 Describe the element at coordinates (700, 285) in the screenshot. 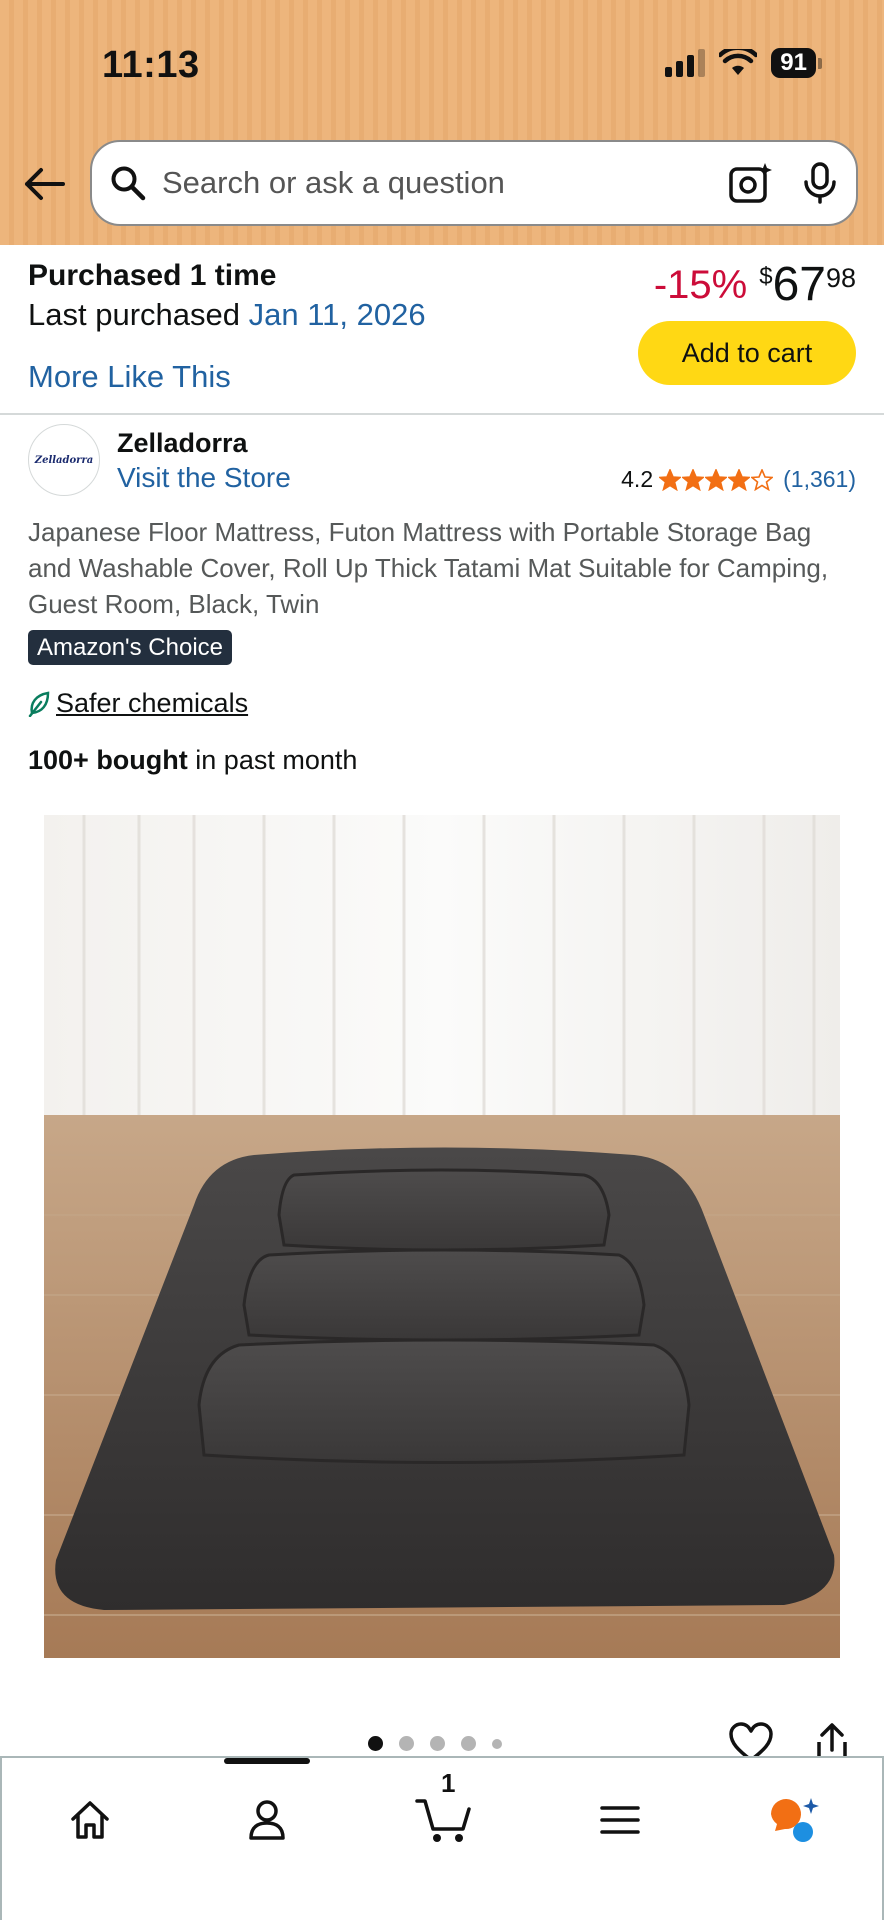

I see `discount-percent: -15%` at that location.